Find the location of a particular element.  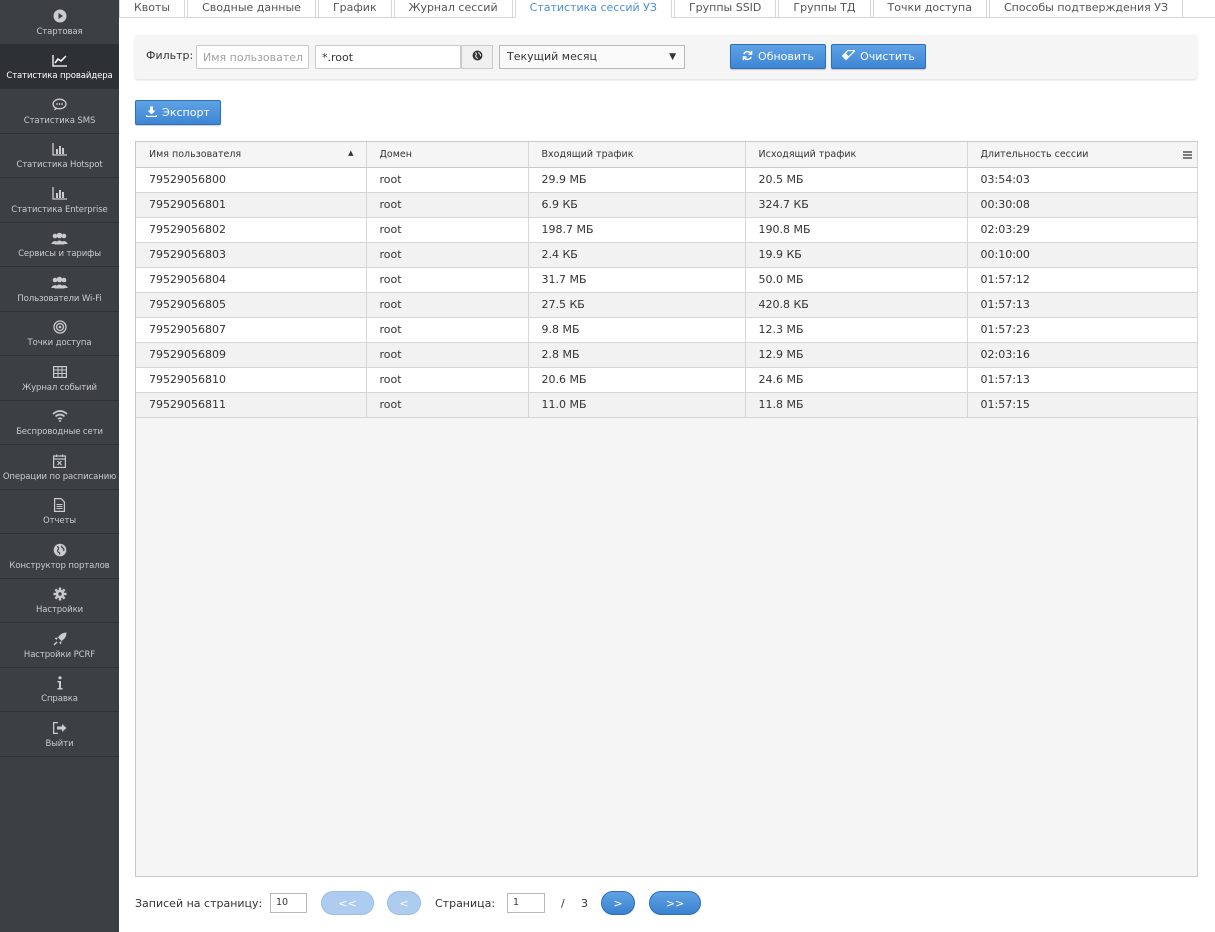

column-header-session-duration: Длительность сессии is located at coordinates (1082, 155).